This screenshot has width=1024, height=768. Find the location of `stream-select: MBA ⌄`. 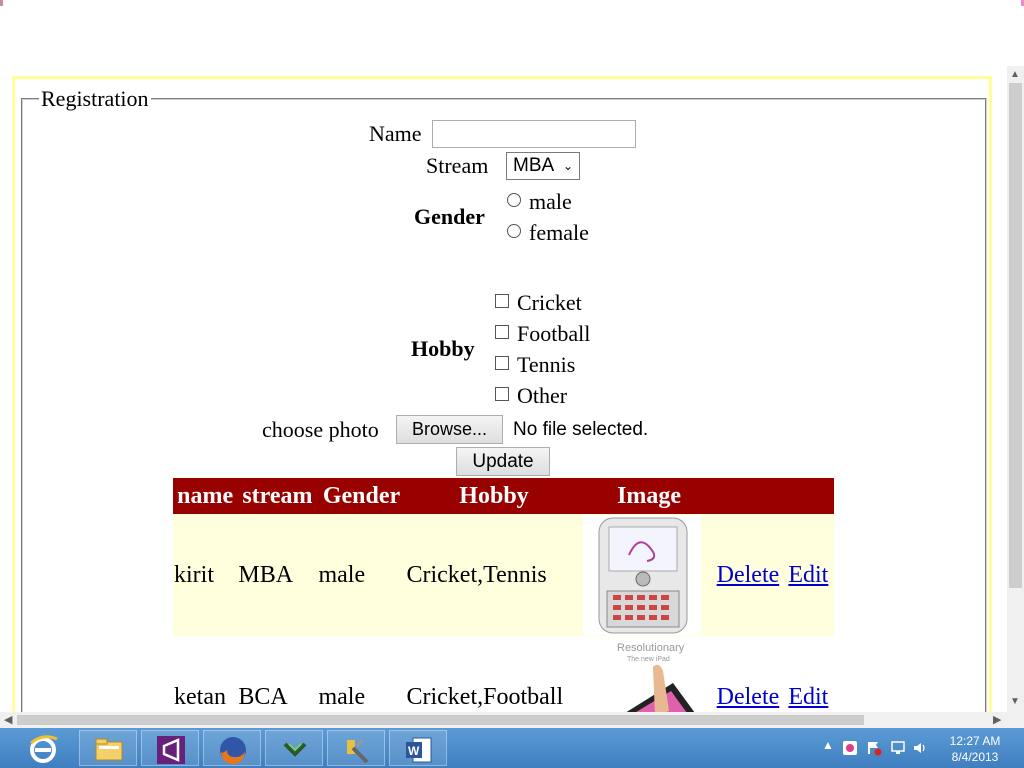

stream-select: MBA ⌄ is located at coordinates (543, 166).